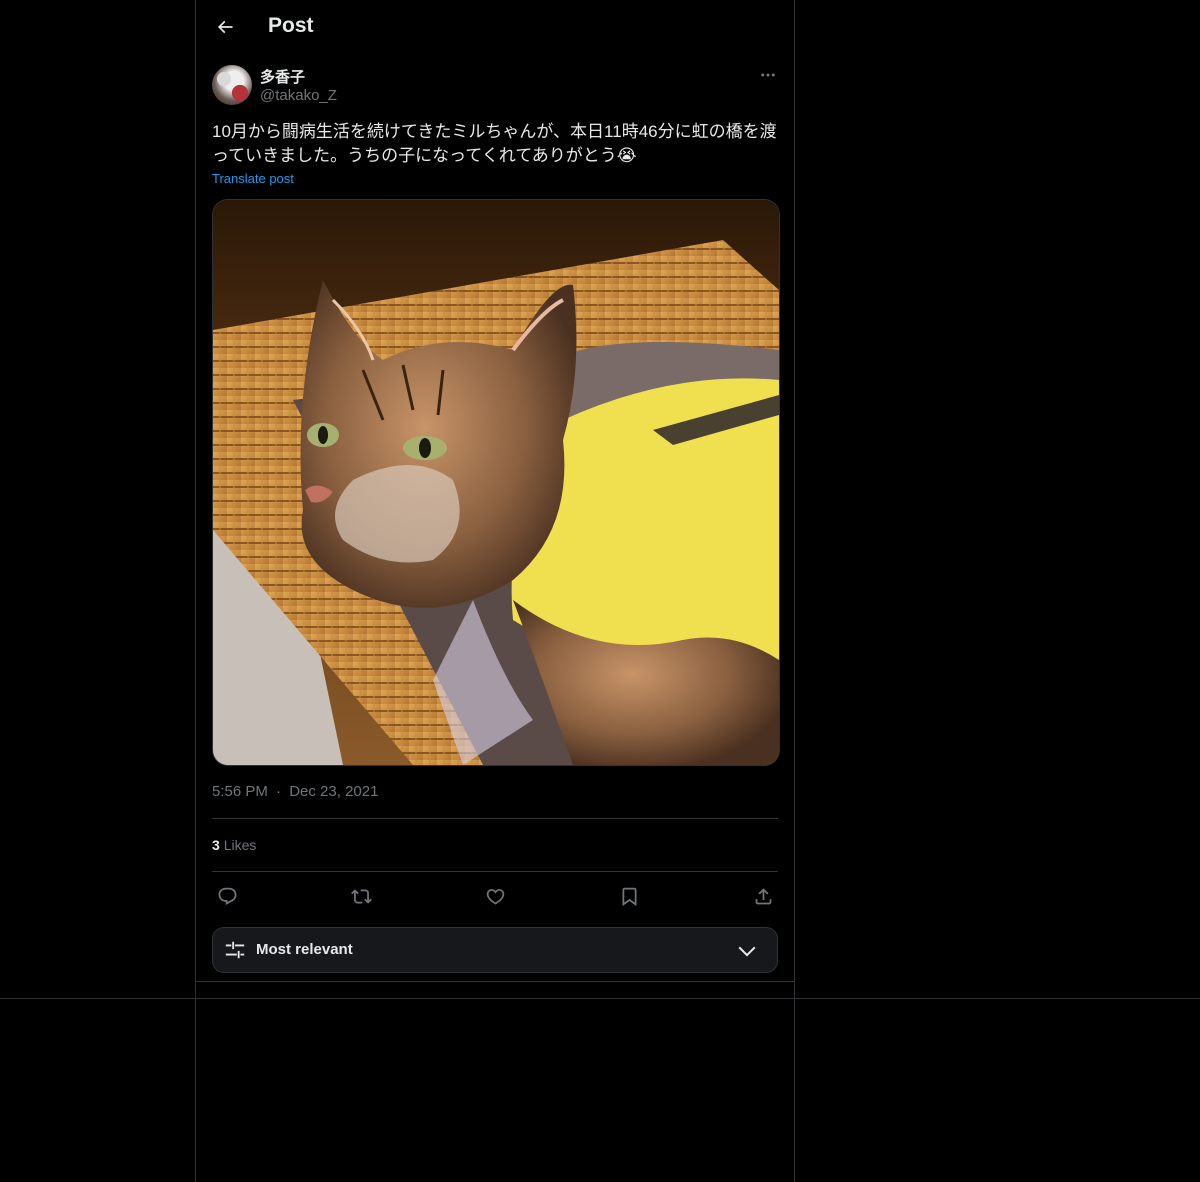  I want to click on avatar, so click(232, 85).